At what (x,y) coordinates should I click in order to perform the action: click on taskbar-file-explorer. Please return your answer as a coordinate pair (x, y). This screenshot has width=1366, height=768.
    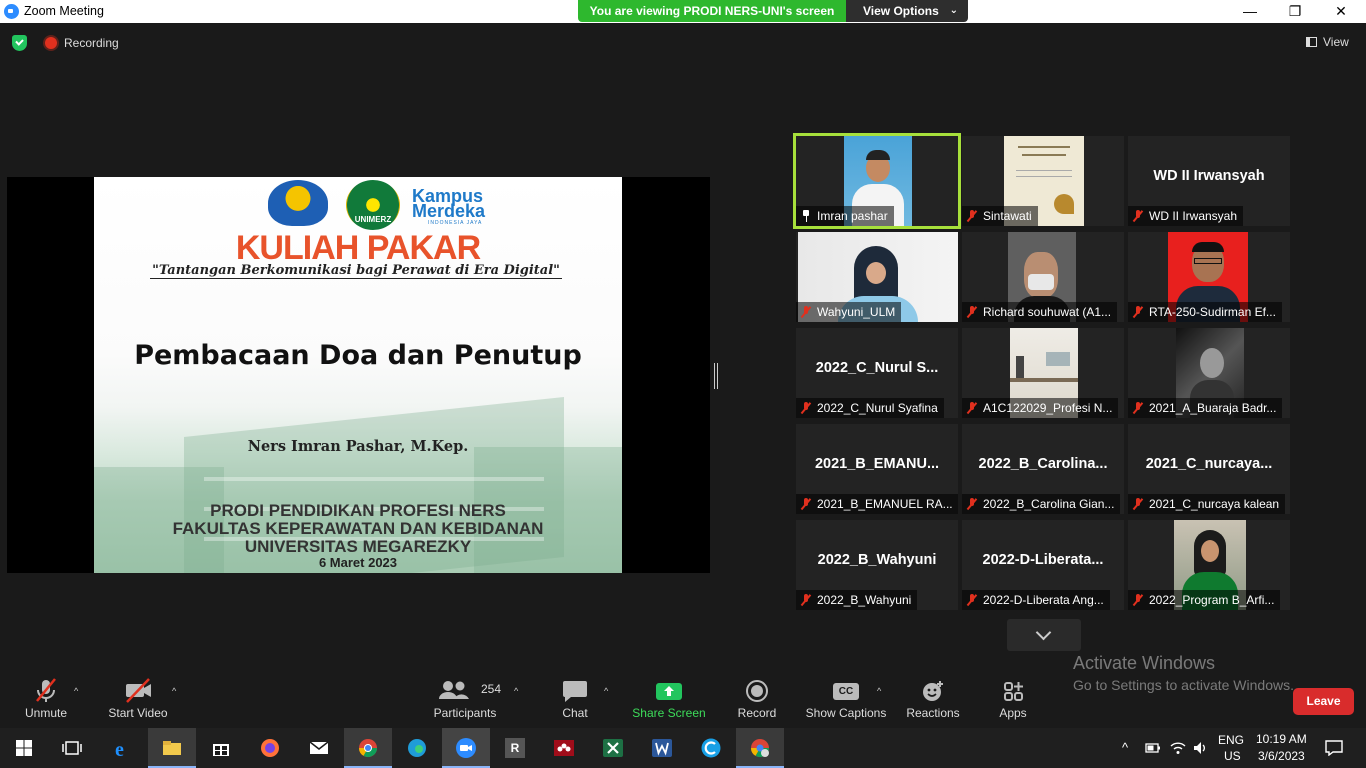
    Looking at the image, I should click on (172, 748).